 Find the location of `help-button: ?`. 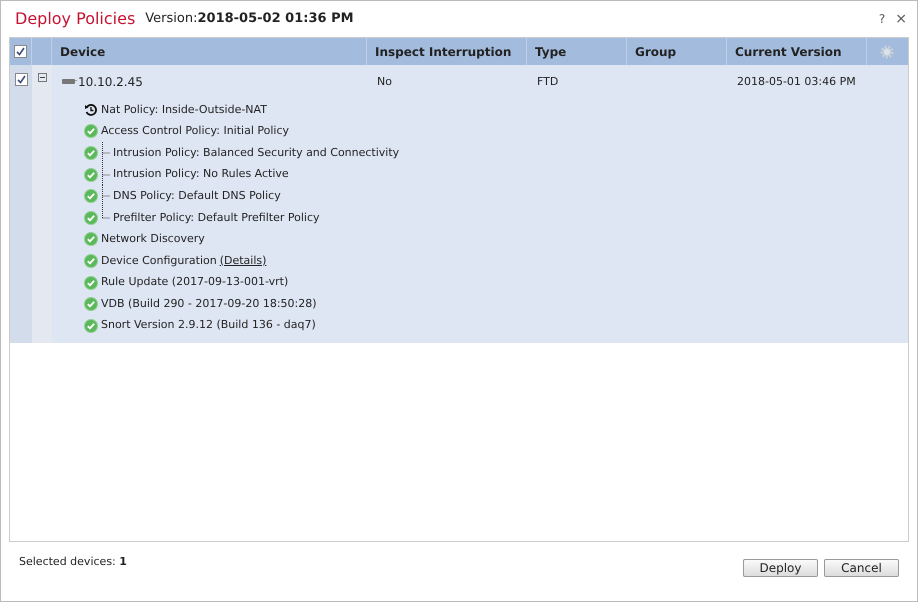

help-button: ? is located at coordinates (882, 19).